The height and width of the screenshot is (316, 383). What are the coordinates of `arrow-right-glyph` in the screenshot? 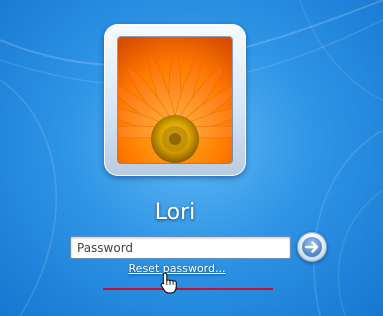 It's located at (311, 247).